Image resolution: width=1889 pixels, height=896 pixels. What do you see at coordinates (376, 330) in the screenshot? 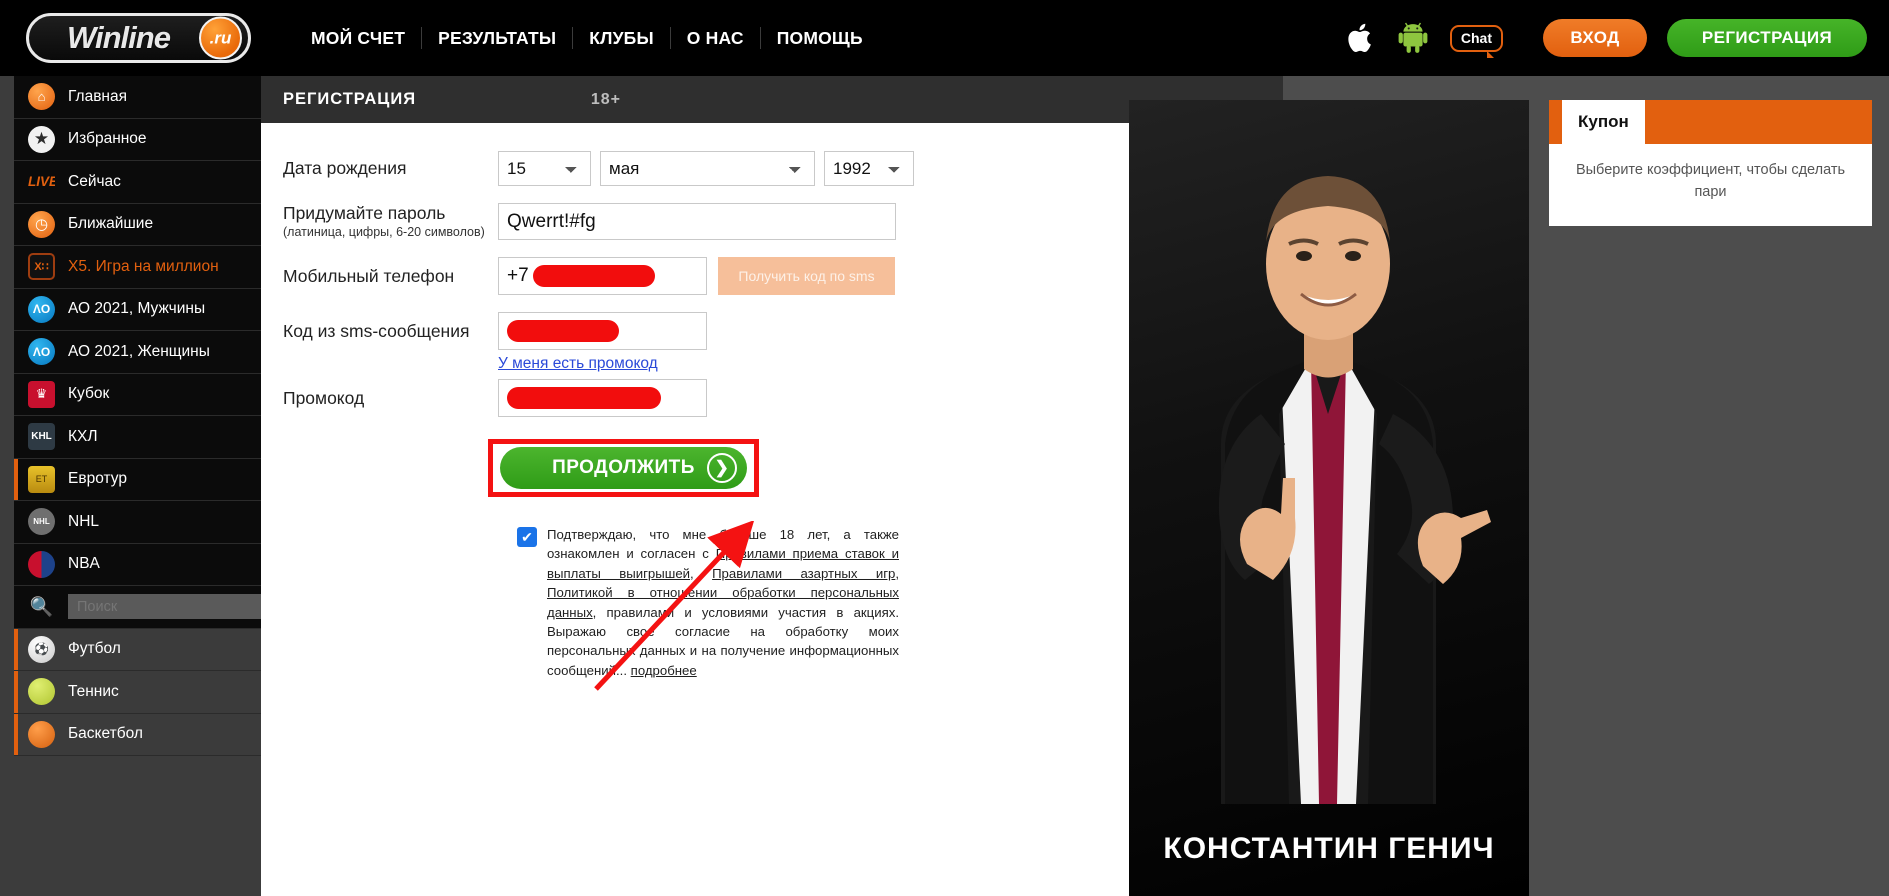
I see `sms-code-label: Код из sms-сообщения` at bounding box center [376, 330].